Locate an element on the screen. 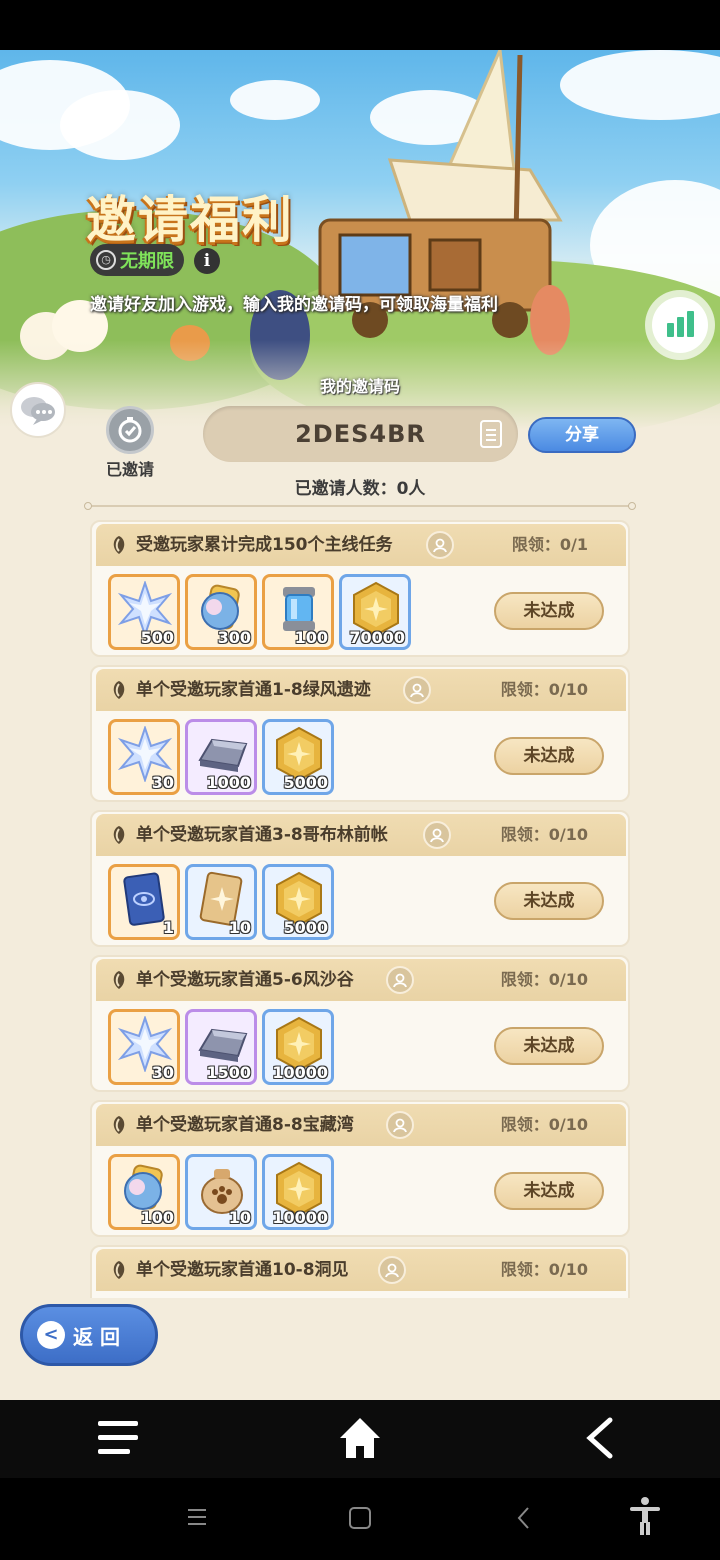 This screenshot has height=1560, width=720. task-name: 单个受邀玩家首通5-6风沙谷 is located at coordinates (245, 980).